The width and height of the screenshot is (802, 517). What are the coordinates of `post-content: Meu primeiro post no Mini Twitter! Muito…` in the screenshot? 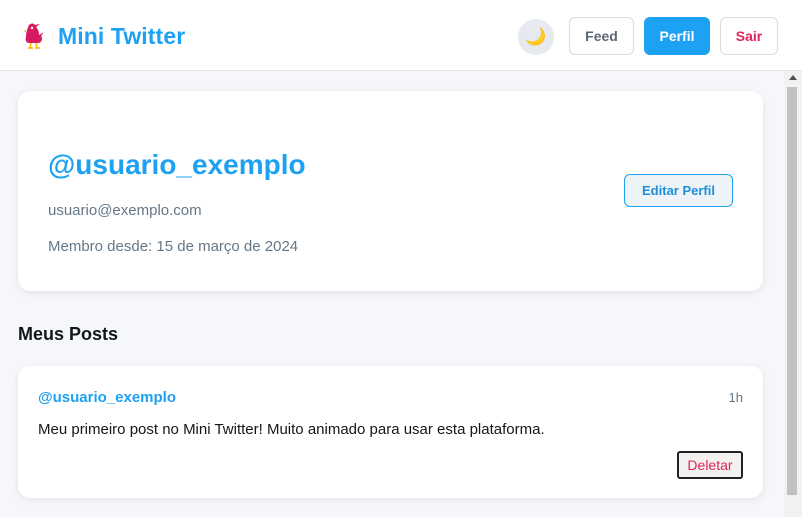 It's located at (291, 429).